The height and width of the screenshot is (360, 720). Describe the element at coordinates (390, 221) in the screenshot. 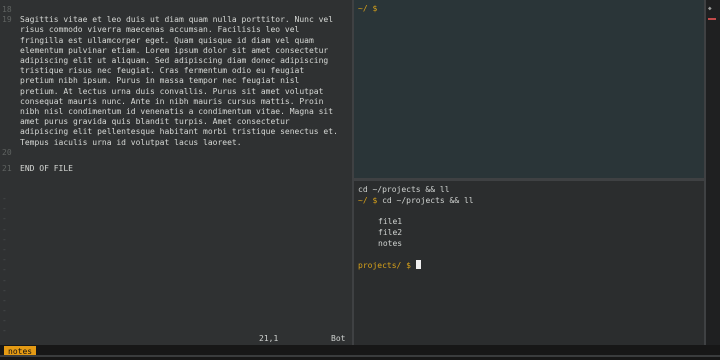

I see `file-entry: file1` at that location.